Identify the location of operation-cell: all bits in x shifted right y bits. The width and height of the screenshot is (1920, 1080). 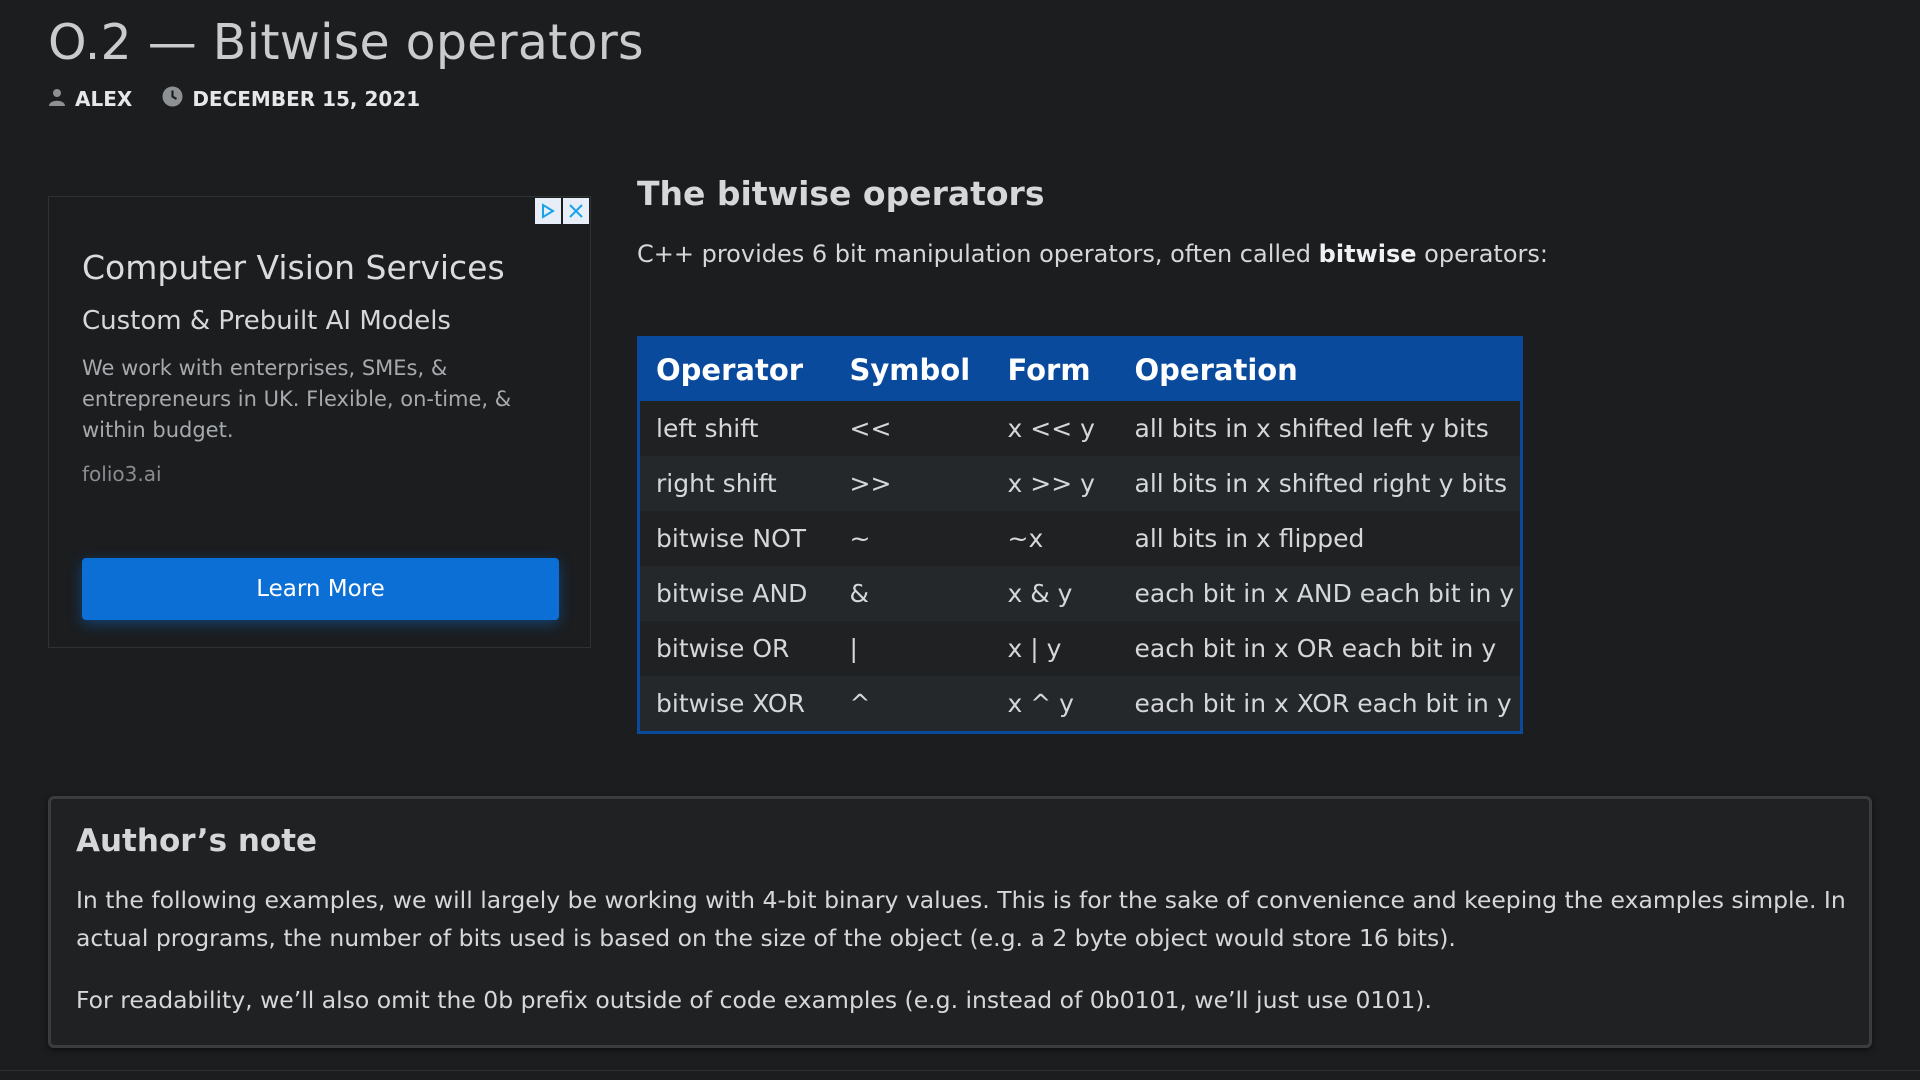
(1320, 483).